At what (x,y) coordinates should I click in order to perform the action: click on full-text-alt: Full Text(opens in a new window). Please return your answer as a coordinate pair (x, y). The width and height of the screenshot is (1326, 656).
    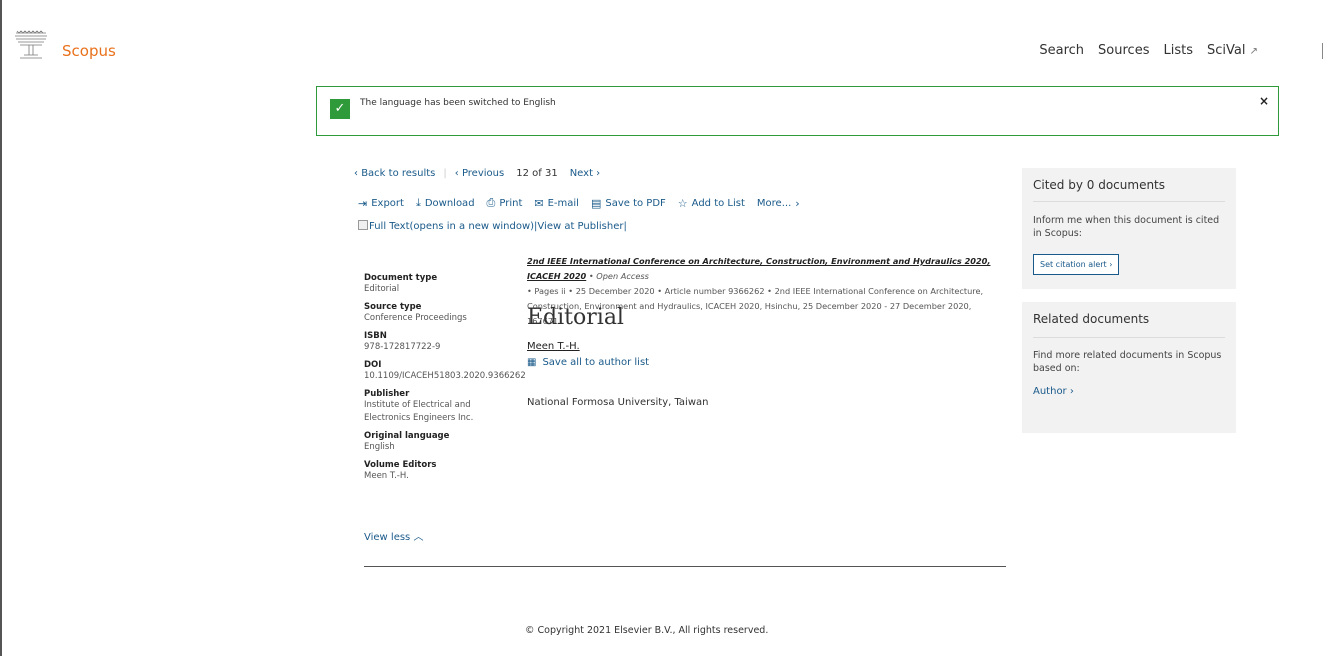
    Looking at the image, I should click on (452, 226).